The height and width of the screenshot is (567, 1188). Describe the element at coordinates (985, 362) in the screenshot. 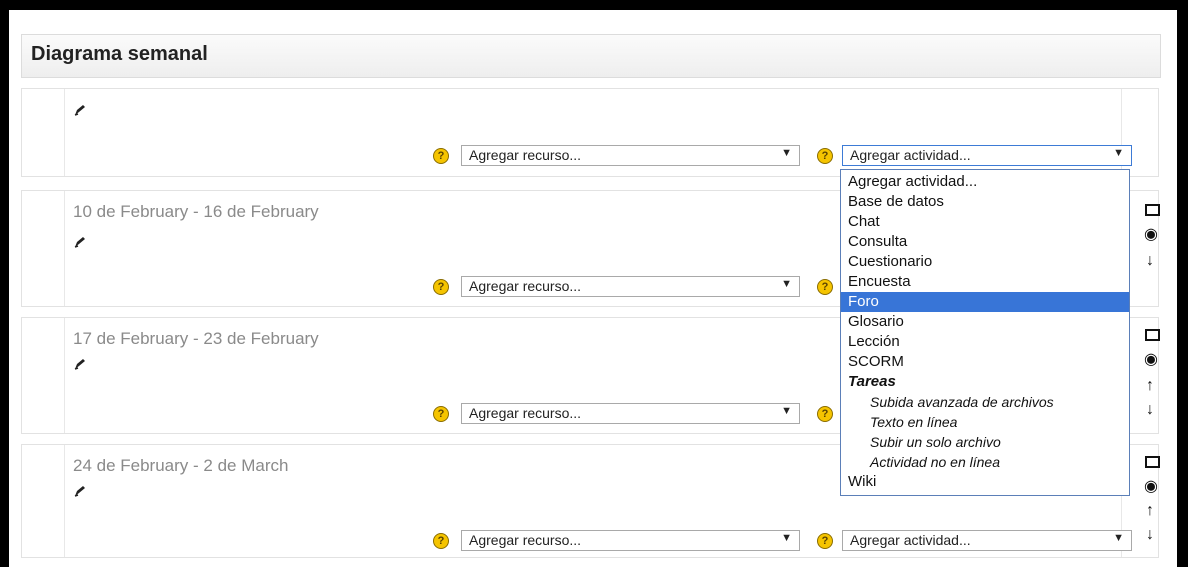

I see `dropdown-option: SCORM` at that location.